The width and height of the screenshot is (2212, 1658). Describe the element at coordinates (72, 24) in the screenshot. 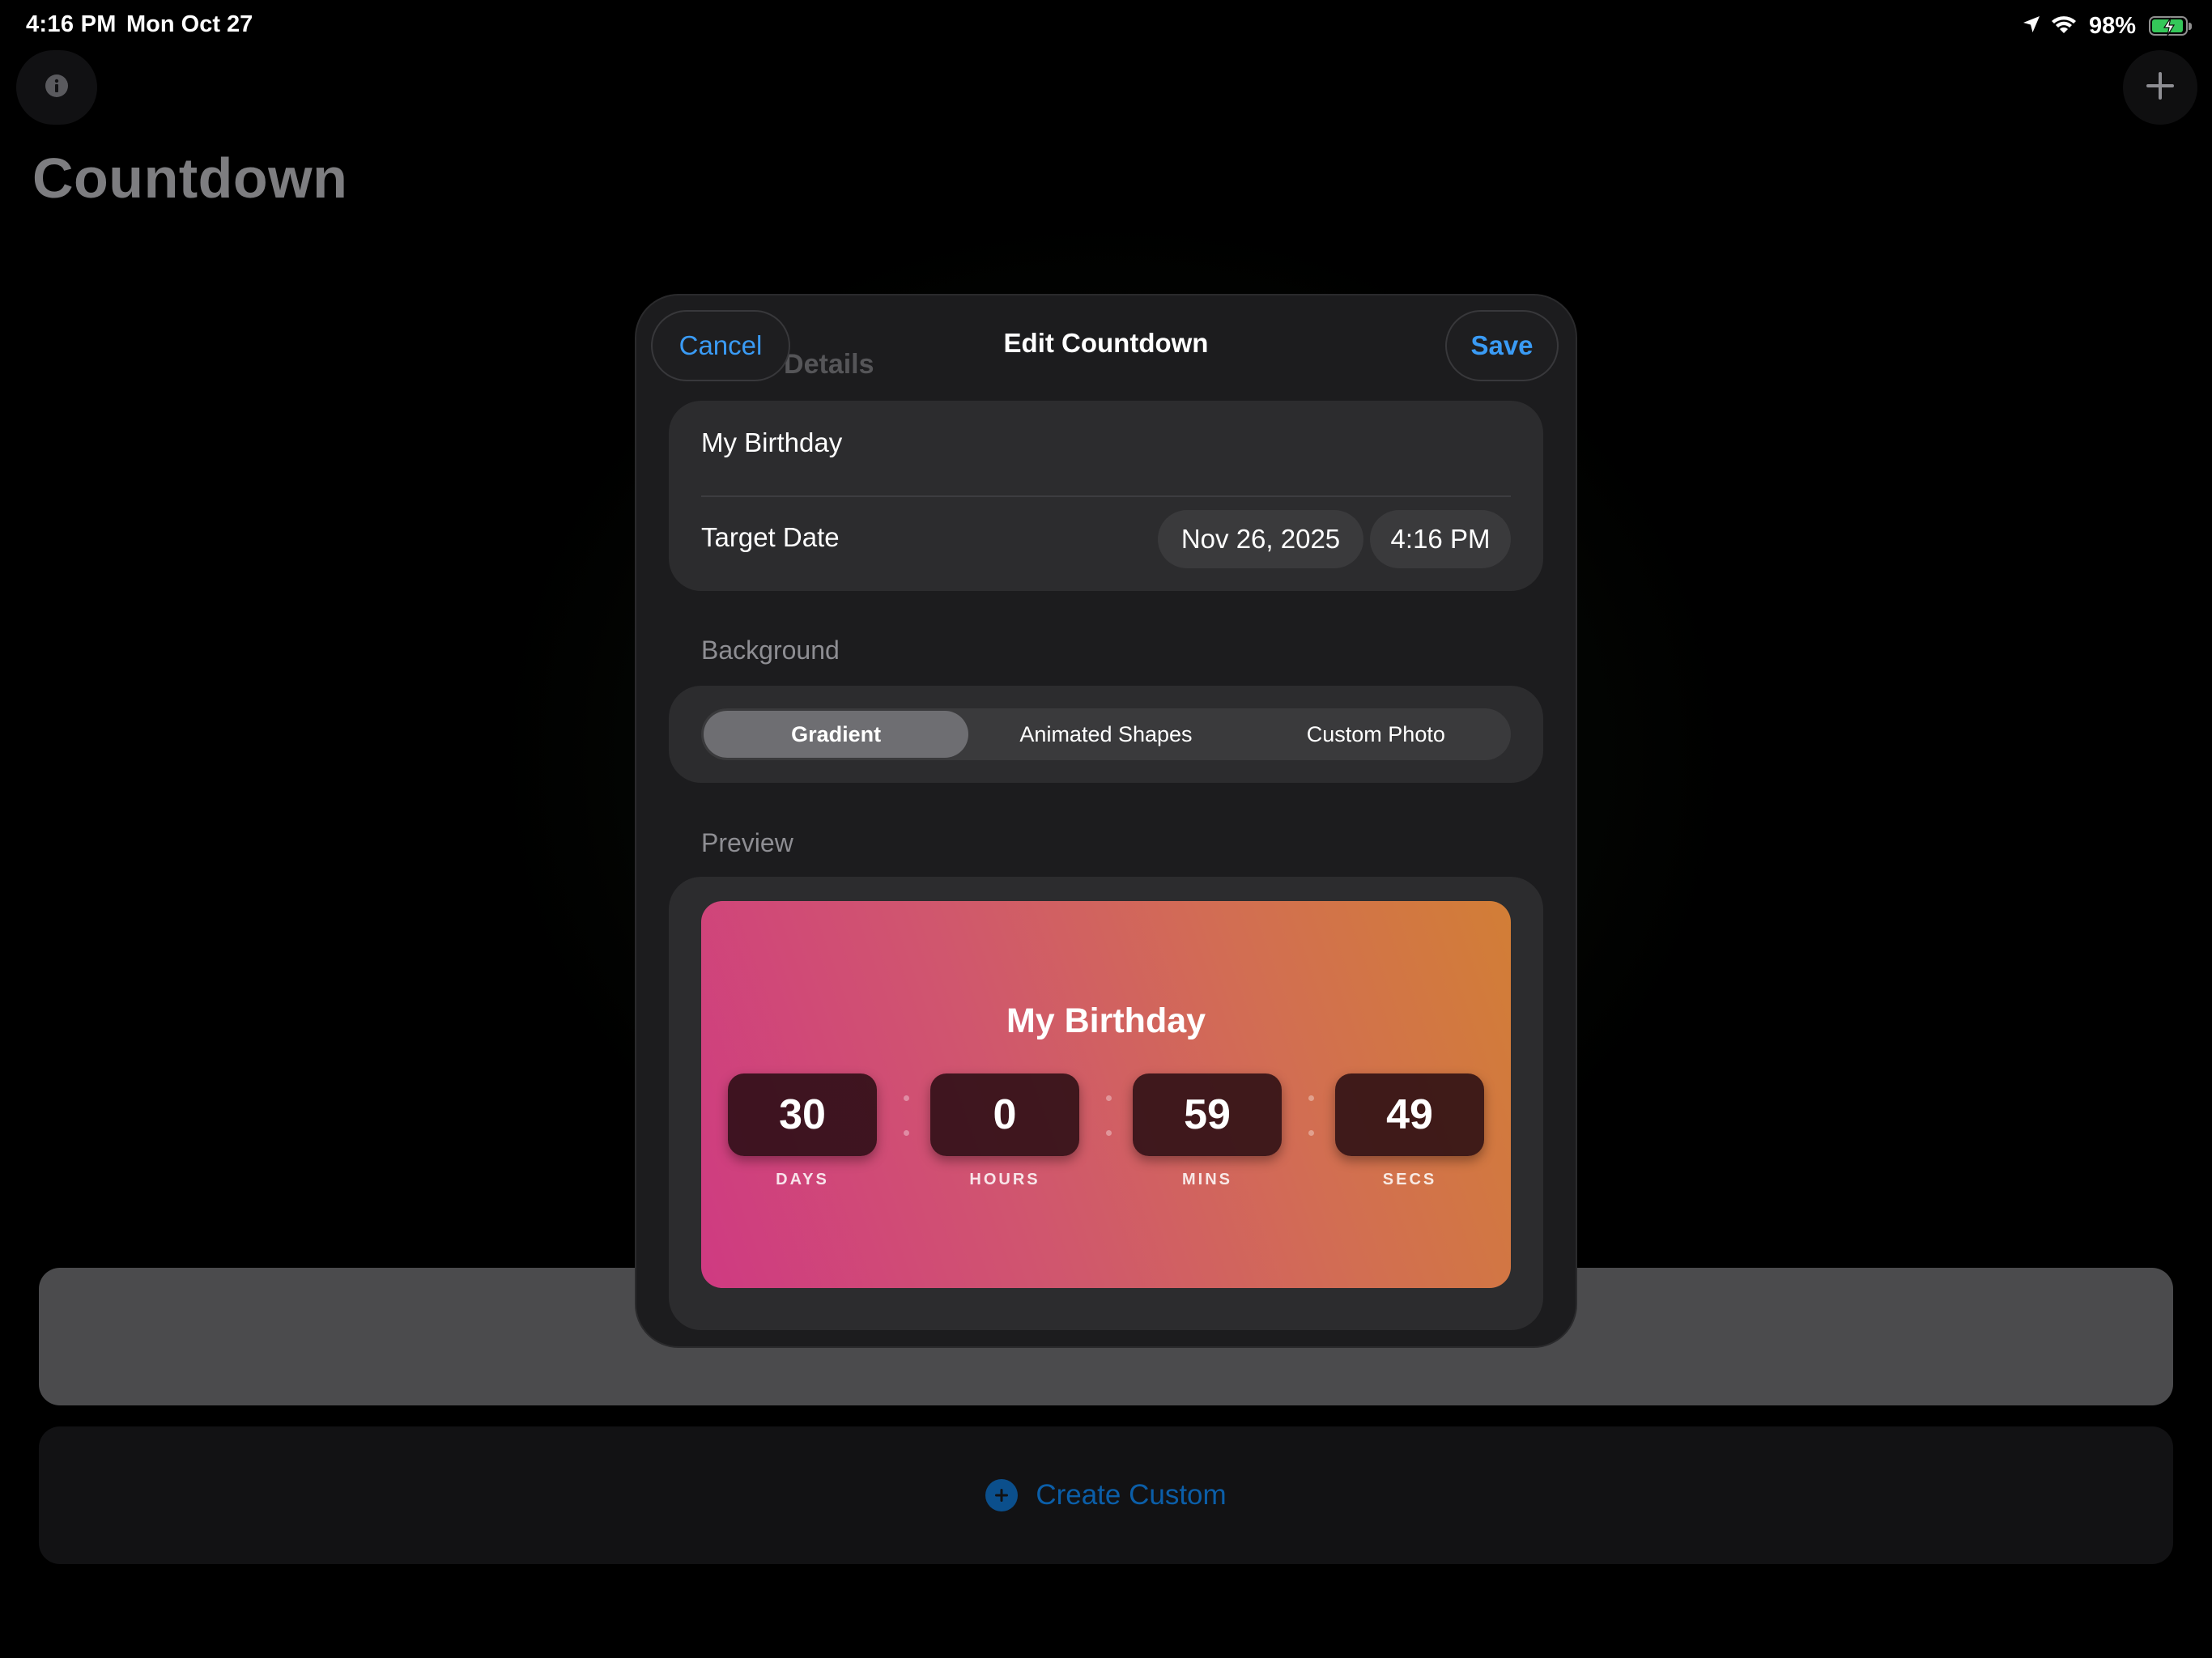

I see `status-time: 4:16 PM` at that location.